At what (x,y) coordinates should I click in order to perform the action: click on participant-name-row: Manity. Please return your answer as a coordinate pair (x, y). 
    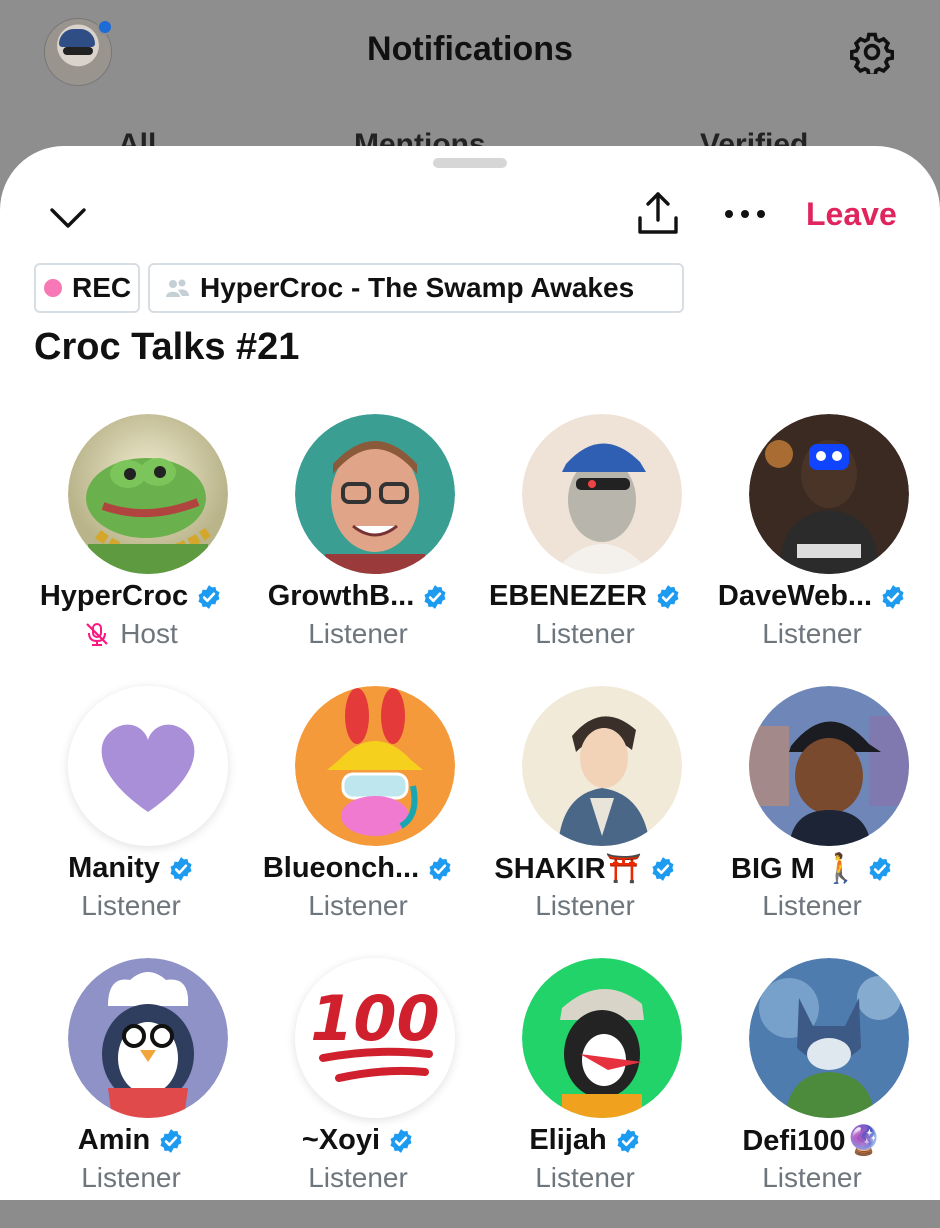
    Looking at the image, I should click on (131, 868).